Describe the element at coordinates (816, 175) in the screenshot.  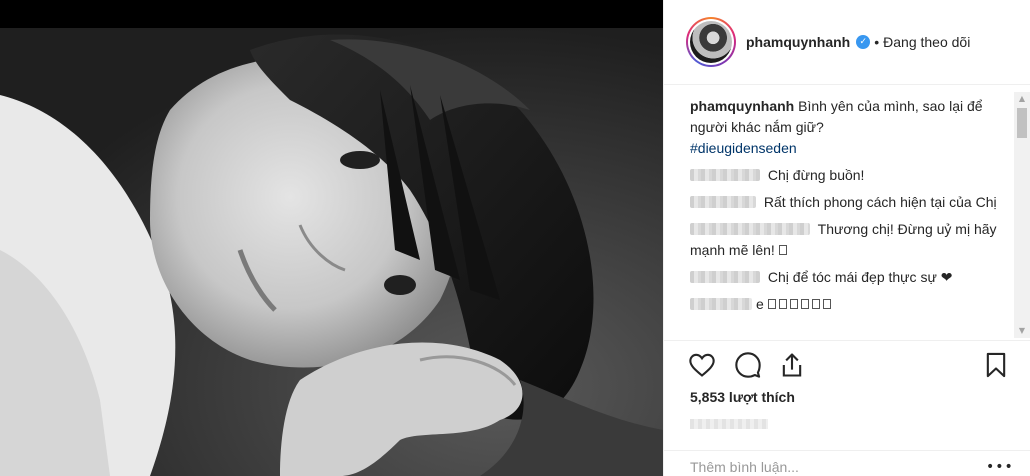
I see `comment-text: Chị đừng buồn!` at that location.